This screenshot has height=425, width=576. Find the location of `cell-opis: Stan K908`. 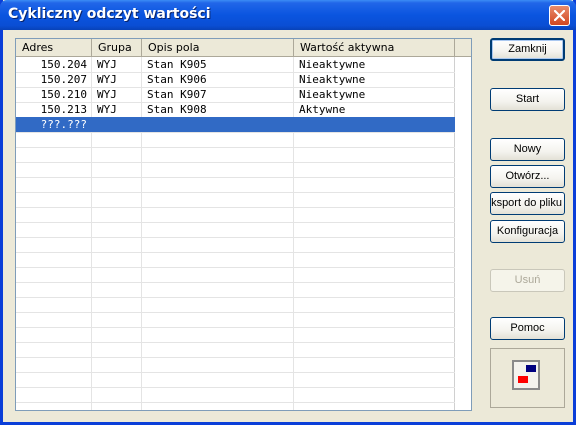

cell-opis: Stan K908 is located at coordinates (177, 109).